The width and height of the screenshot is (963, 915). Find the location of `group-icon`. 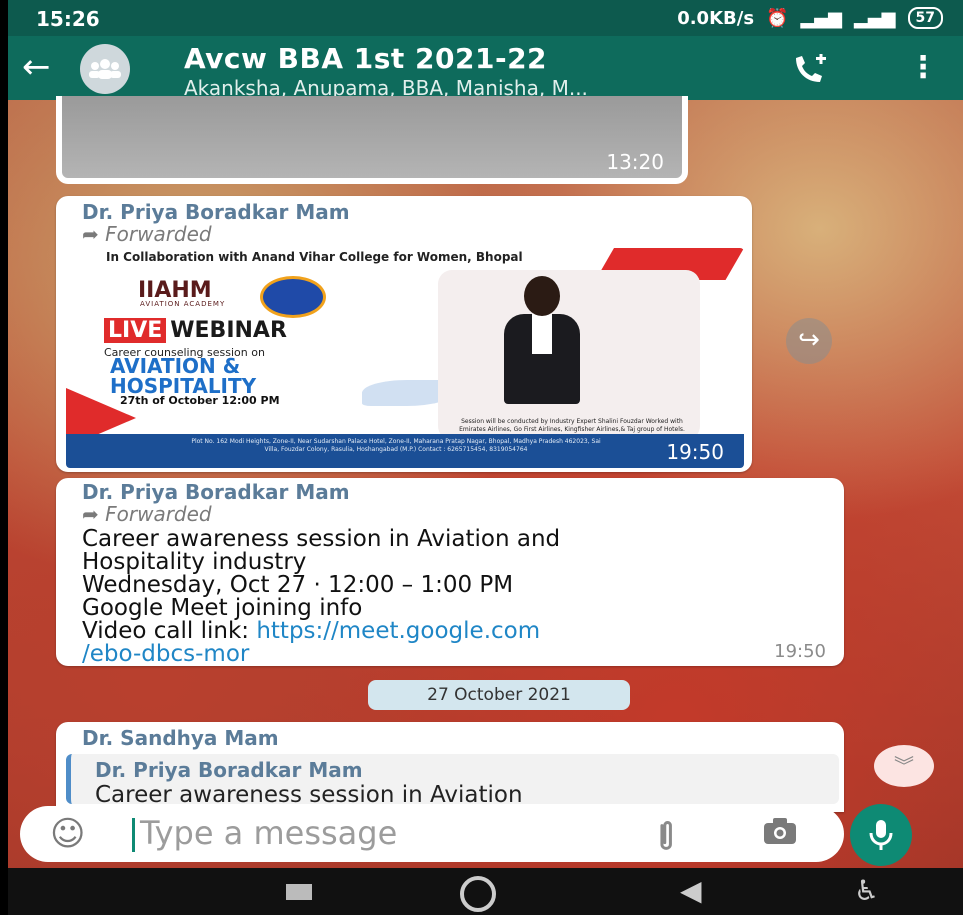

group-icon is located at coordinates (105, 69).